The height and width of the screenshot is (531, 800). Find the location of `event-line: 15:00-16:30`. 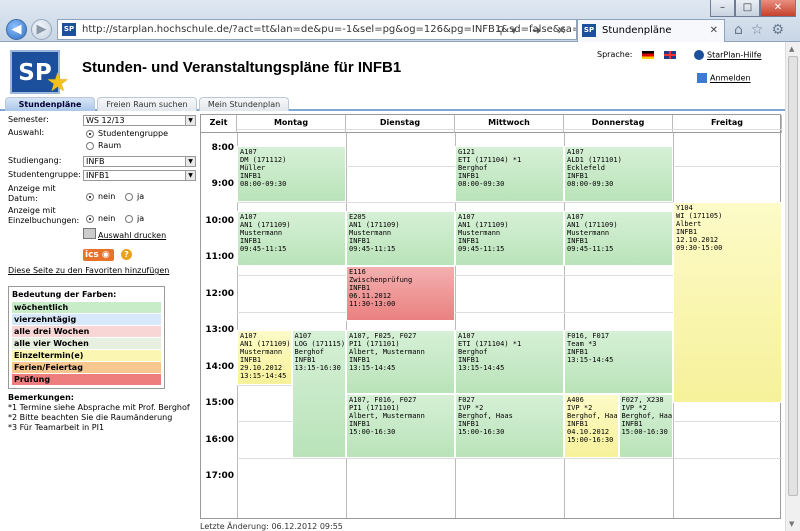

event-line: 15:00-16:30 is located at coordinates (481, 431).